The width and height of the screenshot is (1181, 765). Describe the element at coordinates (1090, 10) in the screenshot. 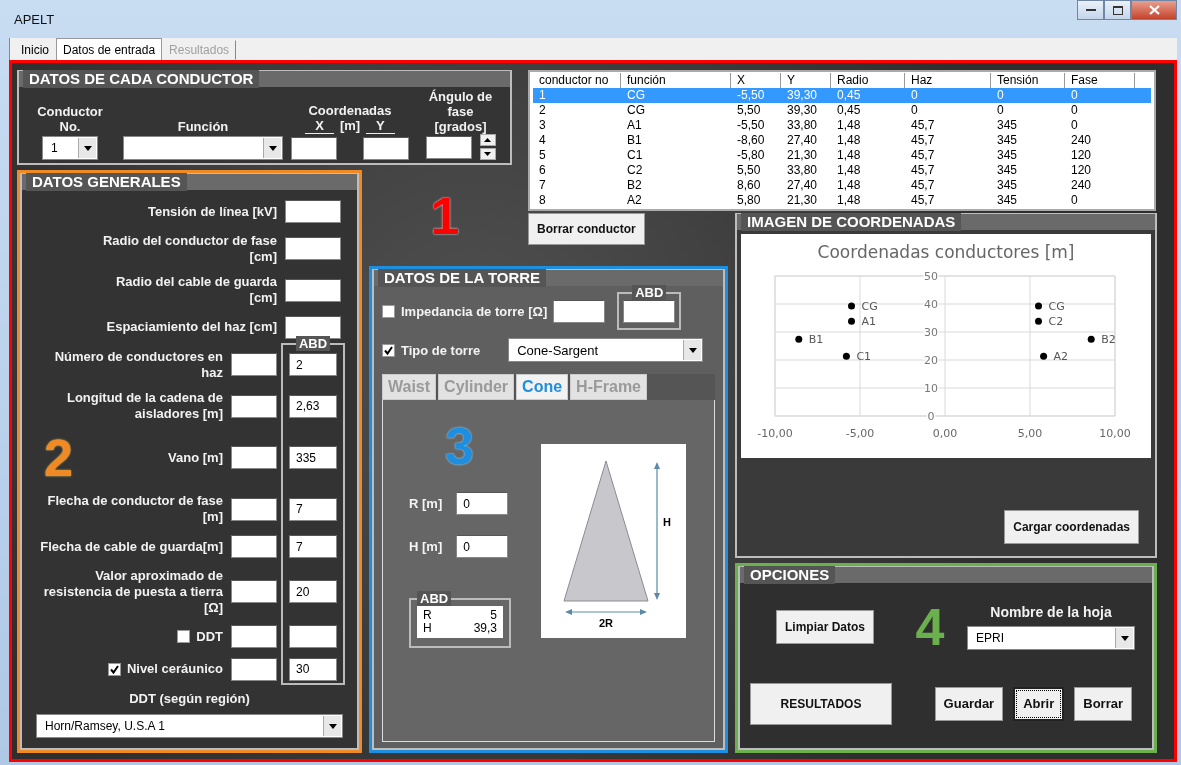

I see `minimize-button` at that location.